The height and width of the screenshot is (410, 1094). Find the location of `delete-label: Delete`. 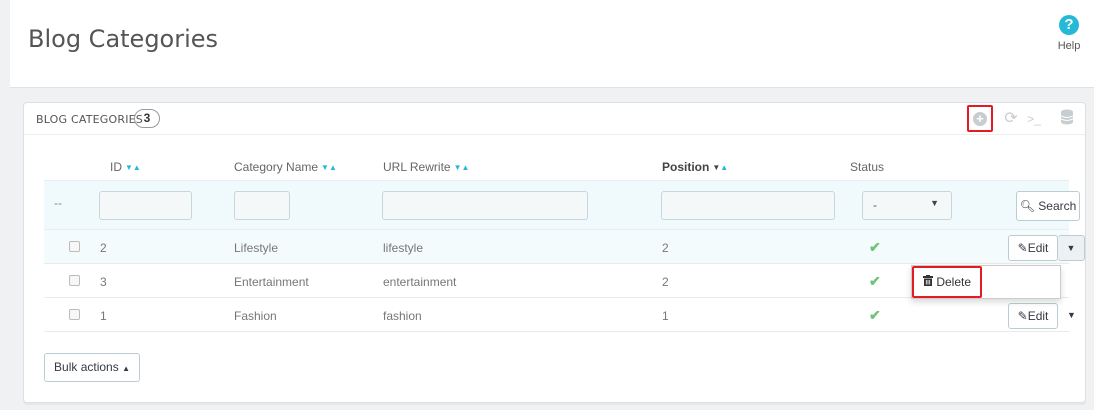

delete-label: Delete is located at coordinates (954, 282).